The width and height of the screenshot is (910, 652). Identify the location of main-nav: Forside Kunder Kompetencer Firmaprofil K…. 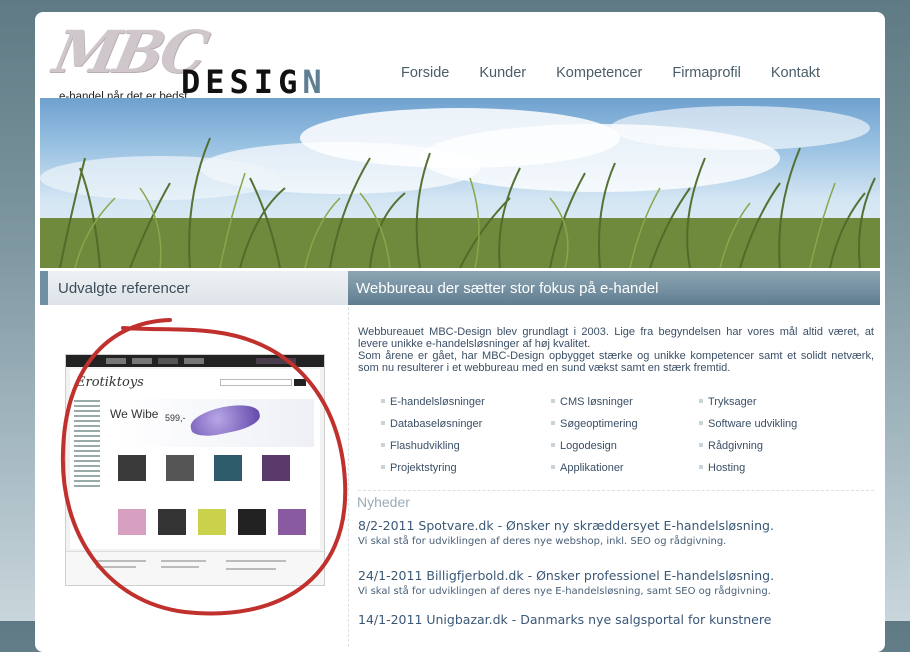
(625, 73).